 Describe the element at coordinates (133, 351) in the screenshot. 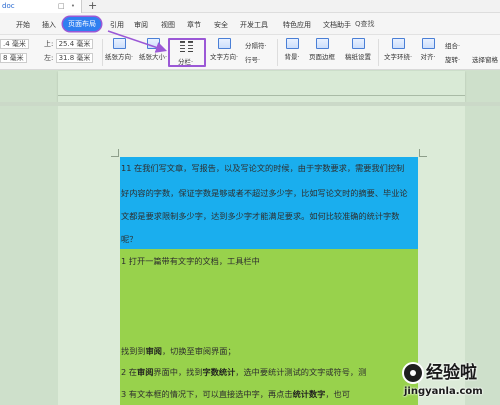

I see `line-text: 找到到` at that location.